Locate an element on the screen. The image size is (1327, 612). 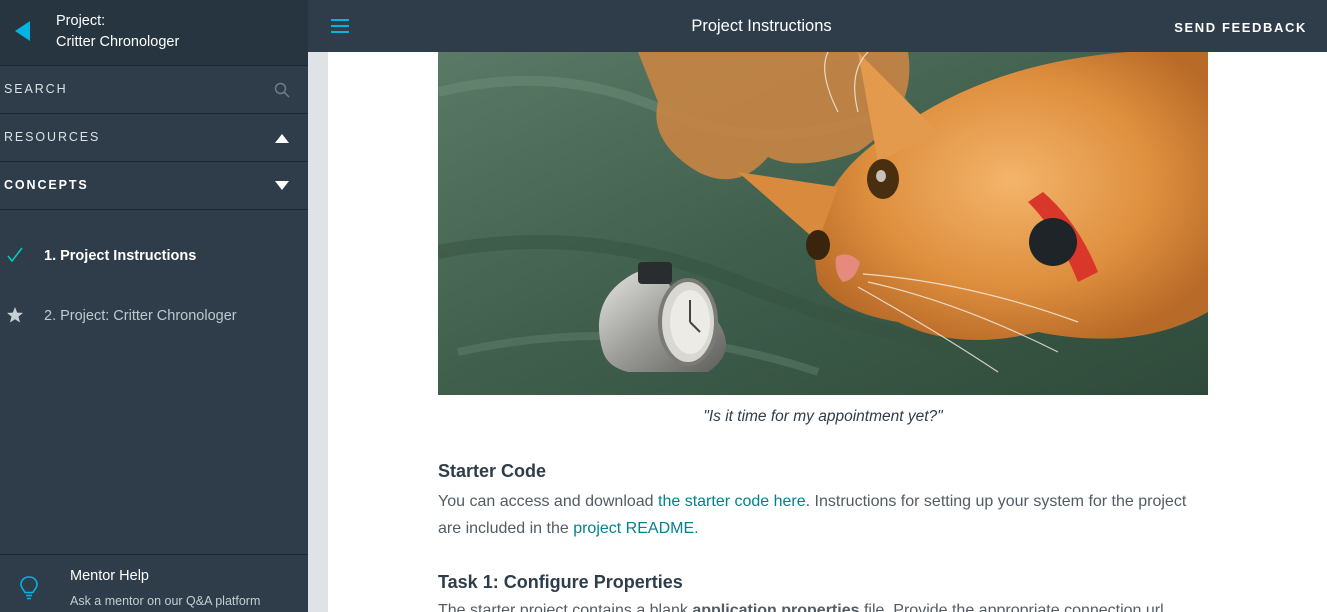
checkmark-icon is located at coordinates (15, 255).